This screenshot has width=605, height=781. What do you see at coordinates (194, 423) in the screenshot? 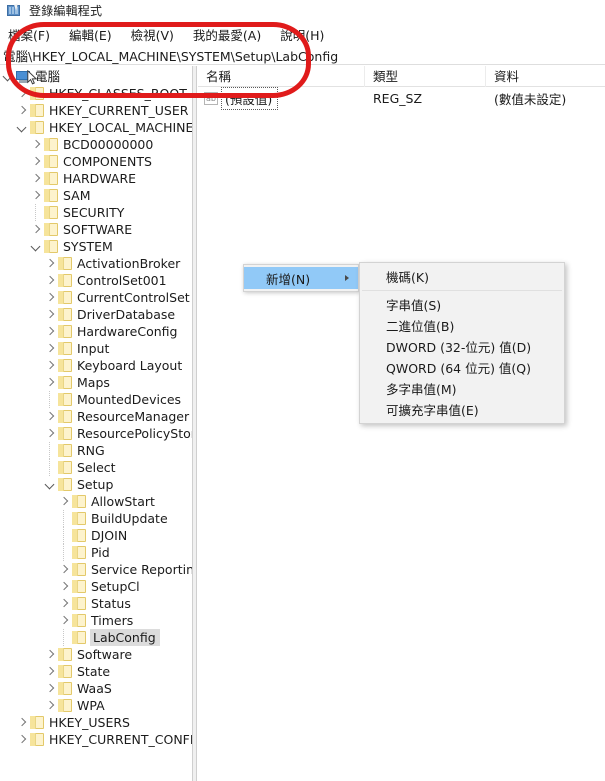
I see `pane-splitter` at bounding box center [194, 423].